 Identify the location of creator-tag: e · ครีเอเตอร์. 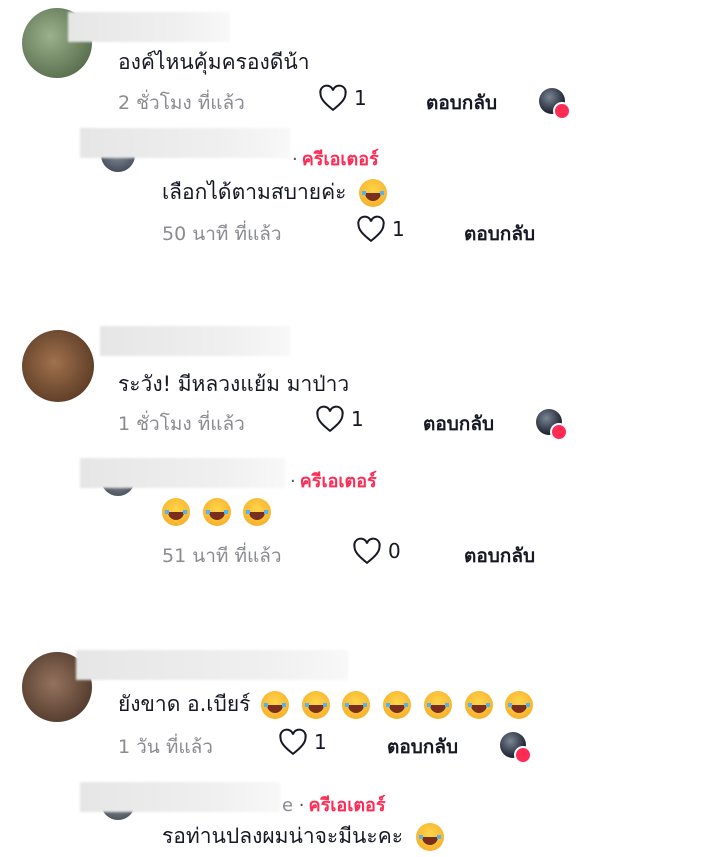
(334, 805).